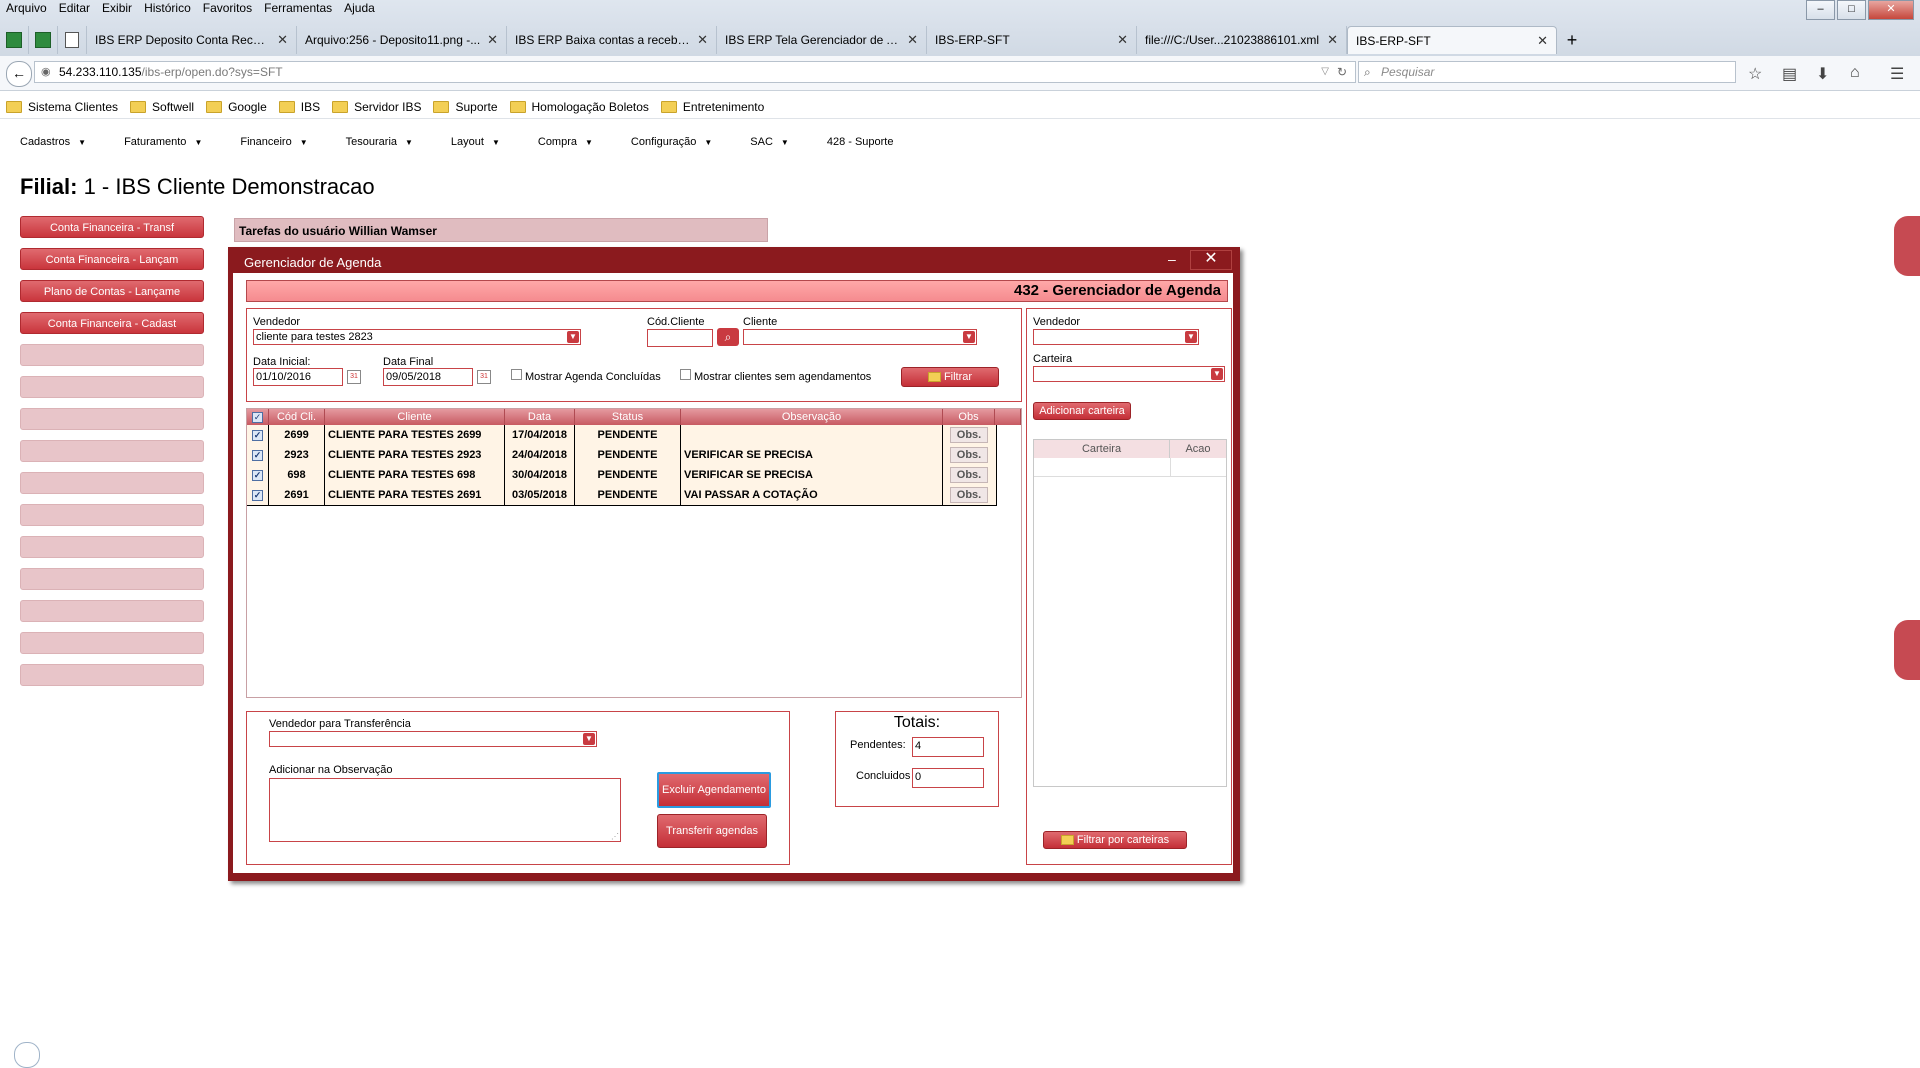  I want to click on tab-gerenciador: IBS ERP Tela Gerenciador de Ag... ✕, so click(822, 40).